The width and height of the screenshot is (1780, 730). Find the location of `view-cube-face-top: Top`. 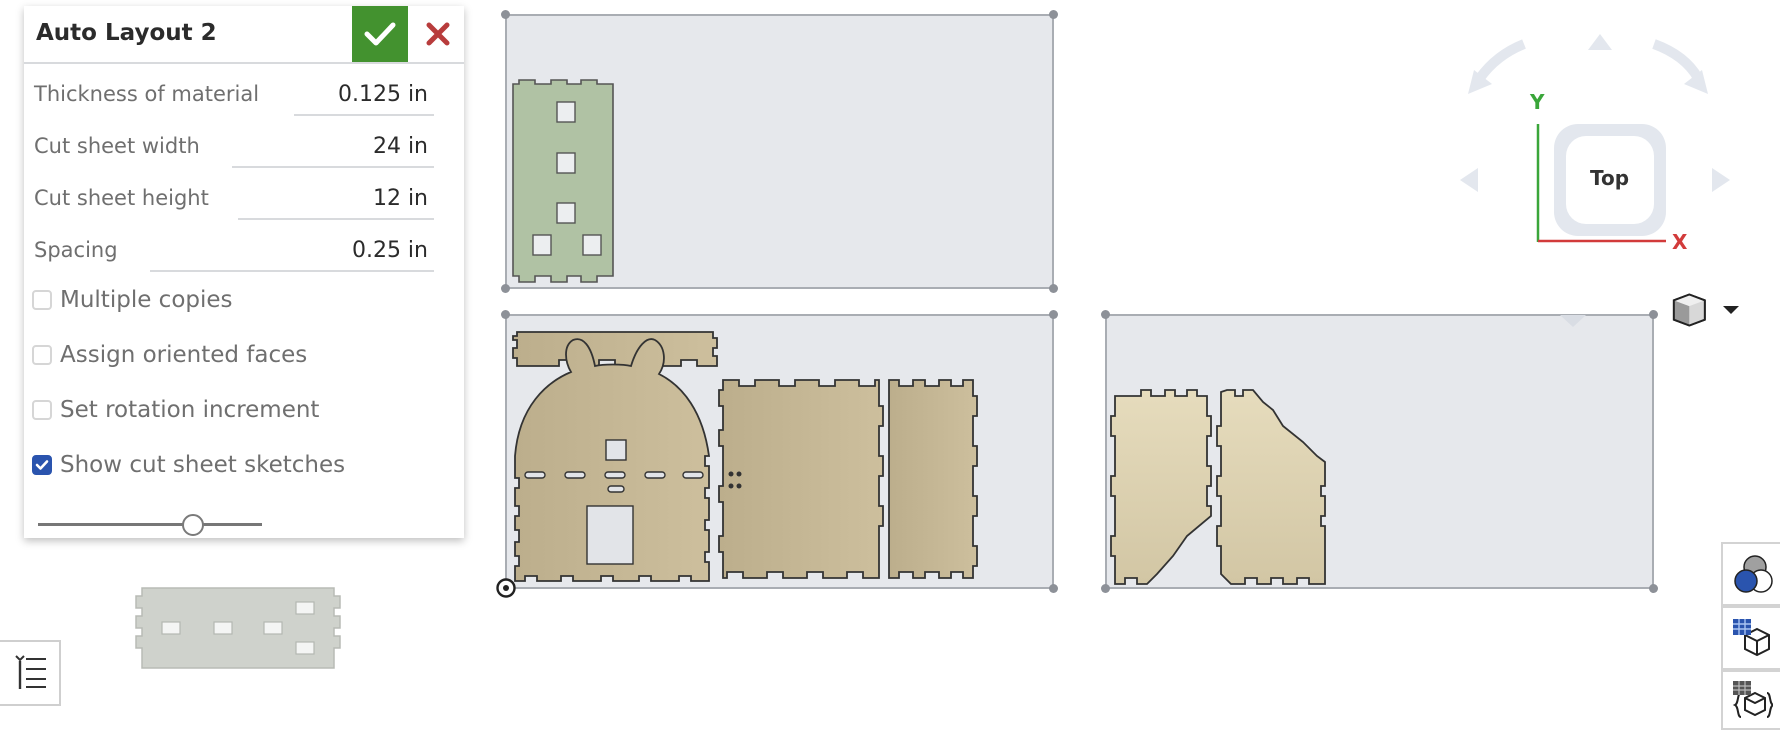

view-cube-face-top: Top is located at coordinates (1609, 178).